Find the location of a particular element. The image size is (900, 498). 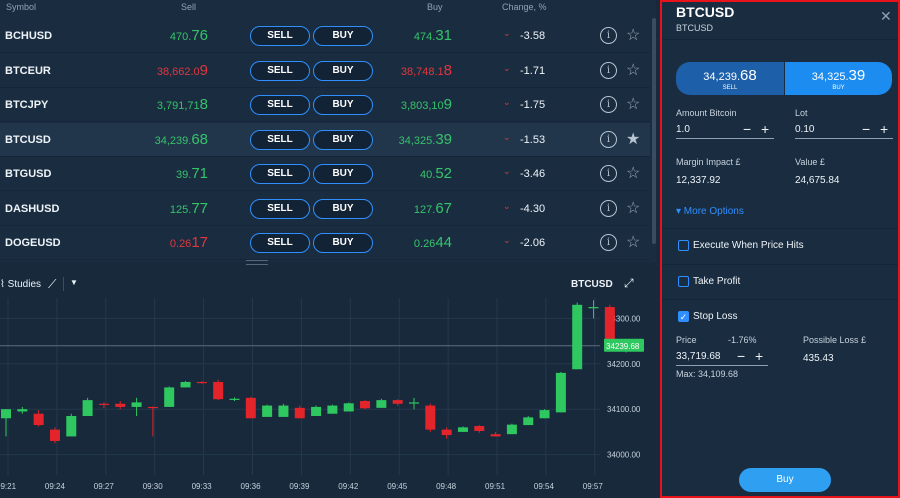

sell-price-small: 3,791,71 is located at coordinates (178, 106).